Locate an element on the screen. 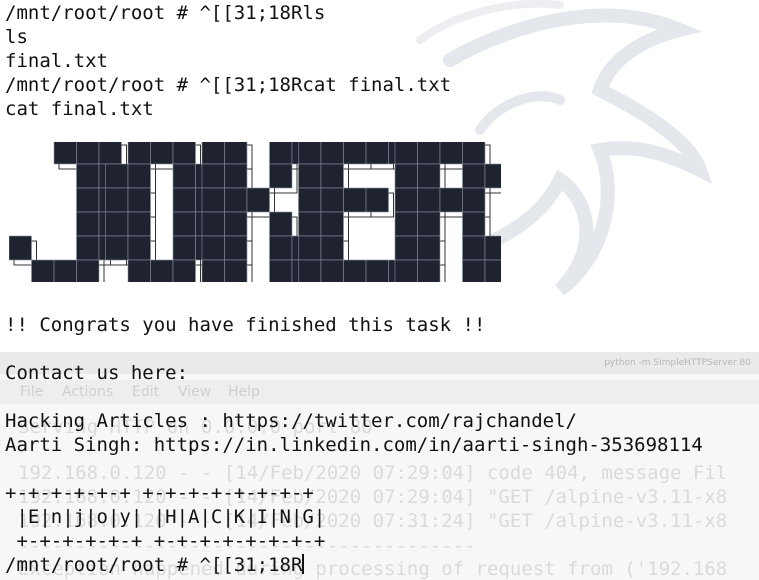 The width and height of the screenshot is (759, 580). enjoy-box-top: +-+-+-+-+-+ +-+-+-+-+-+-+-+ is located at coordinates (159, 493).